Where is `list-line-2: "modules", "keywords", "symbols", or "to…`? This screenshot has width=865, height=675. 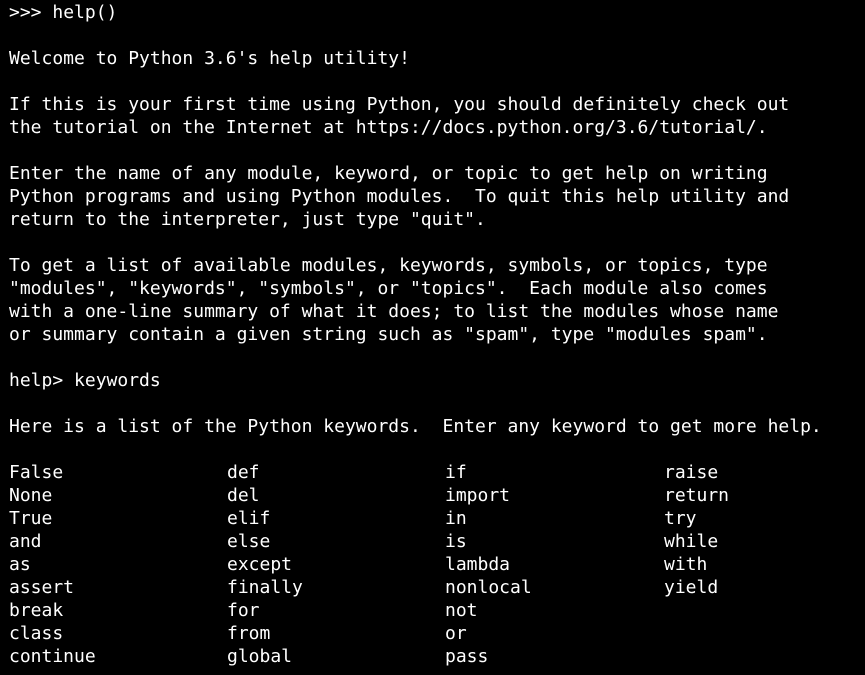
list-line-2: "modules", "keywords", "symbols", or "to… is located at coordinates (388, 288).